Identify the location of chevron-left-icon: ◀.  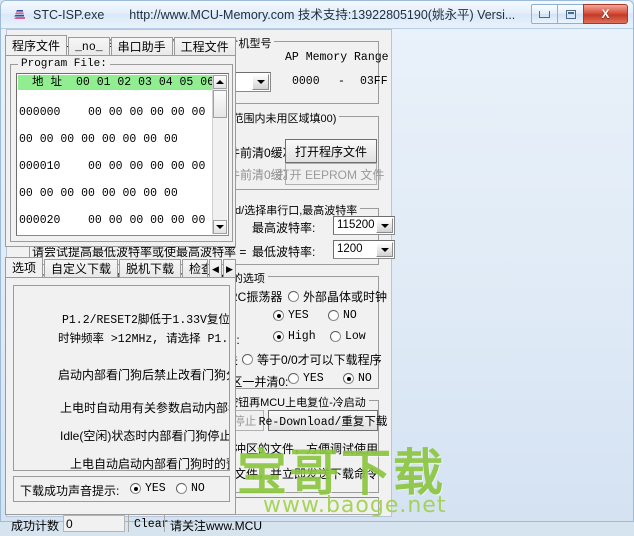
(215, 269).